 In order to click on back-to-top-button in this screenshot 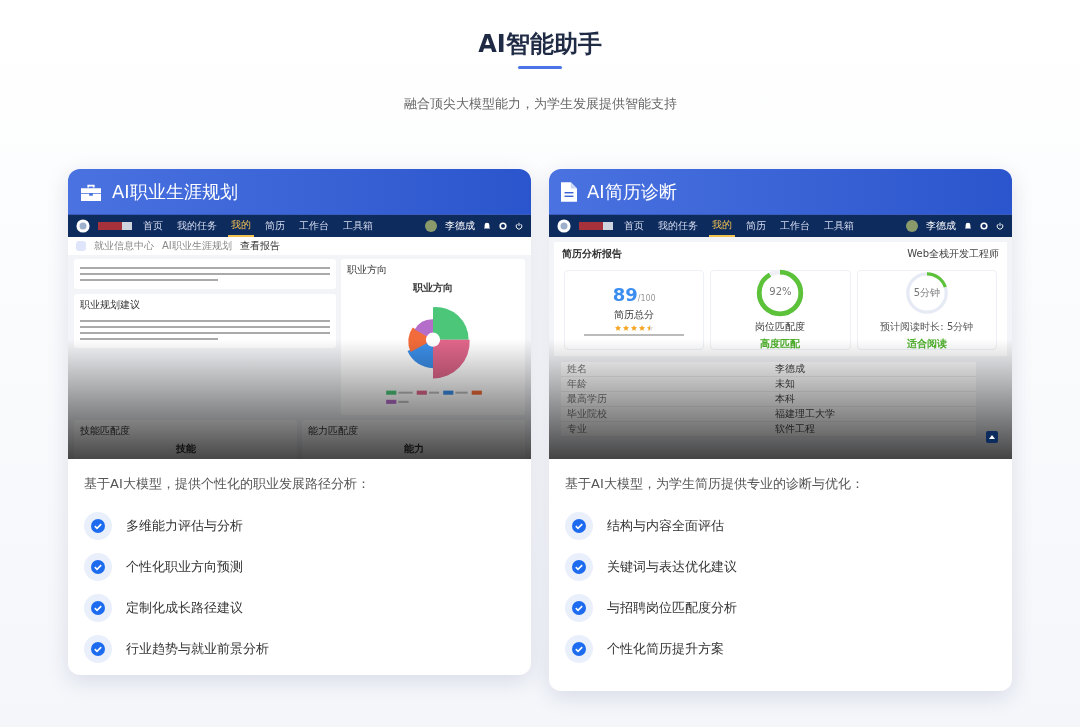, I will do `click(992, 437)`.